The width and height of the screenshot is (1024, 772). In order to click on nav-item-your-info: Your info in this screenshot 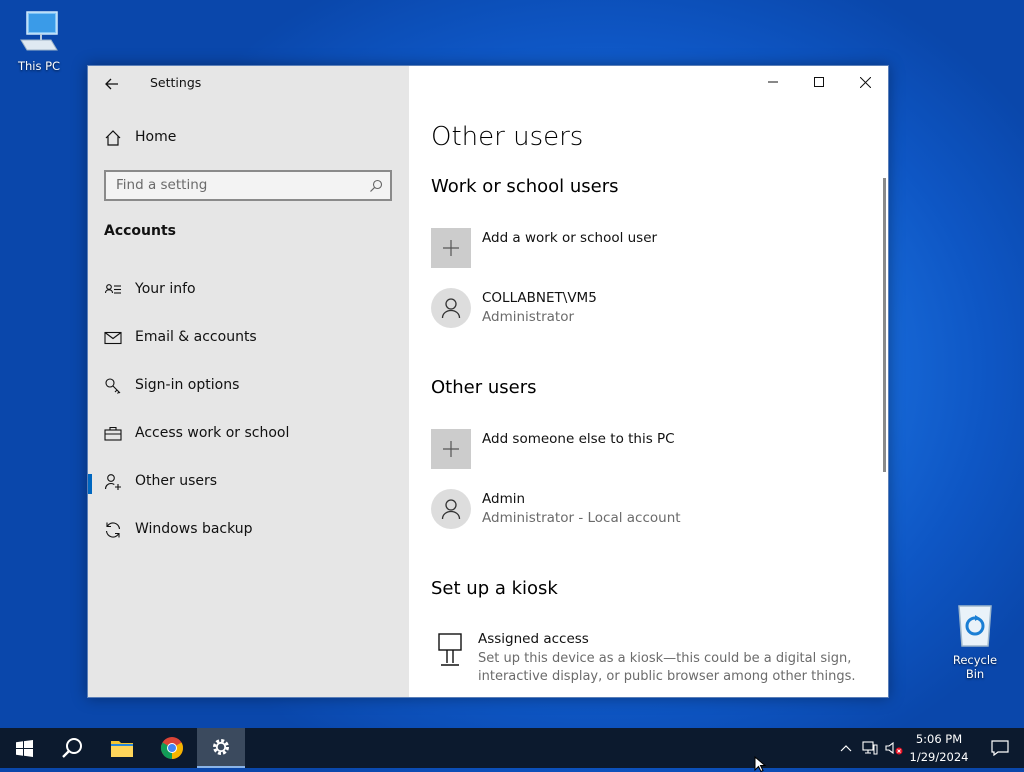, I will do `click(248, 291)`.